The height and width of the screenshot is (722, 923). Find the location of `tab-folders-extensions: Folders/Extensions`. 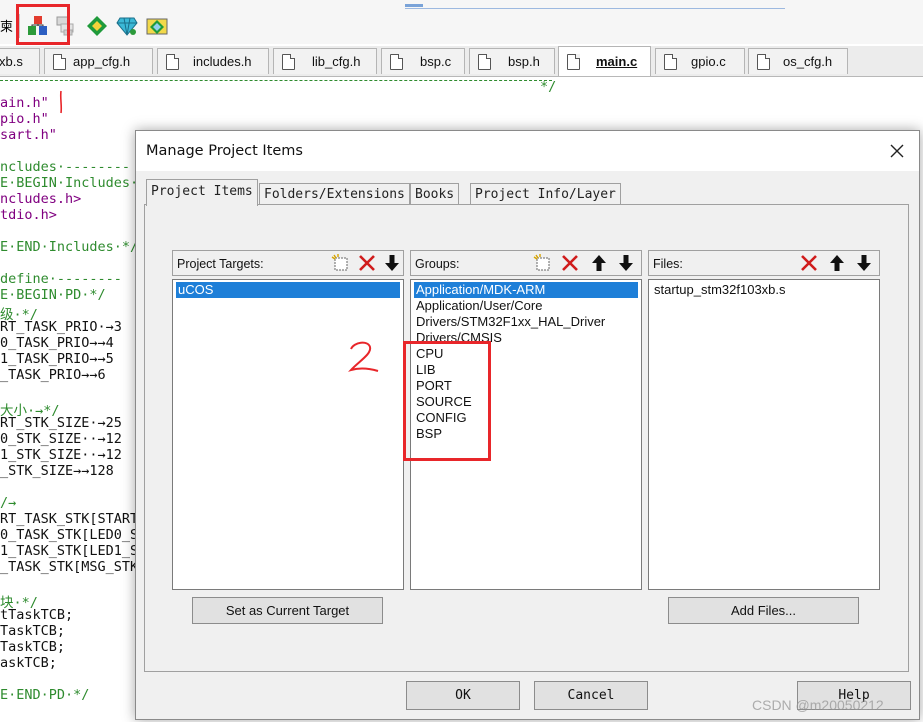

tab-folders-extensions: Folders/Extensions is located at coordinates (334, 194).